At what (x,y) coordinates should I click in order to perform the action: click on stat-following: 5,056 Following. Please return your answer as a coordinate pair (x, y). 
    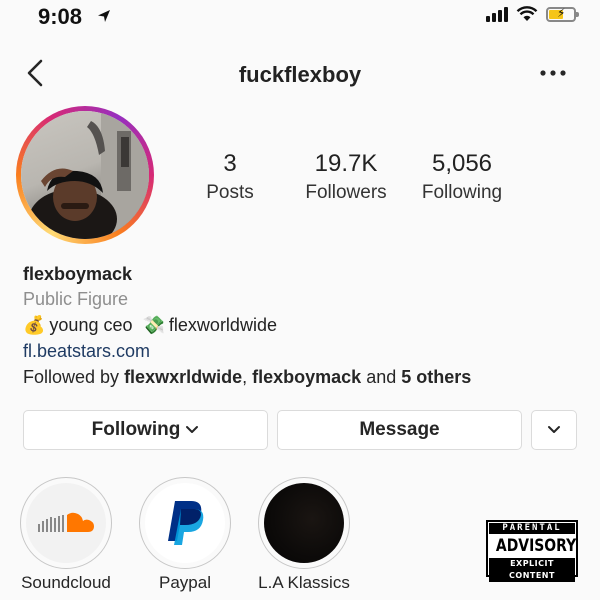
    Looking at the image, I should click on (462, 177).